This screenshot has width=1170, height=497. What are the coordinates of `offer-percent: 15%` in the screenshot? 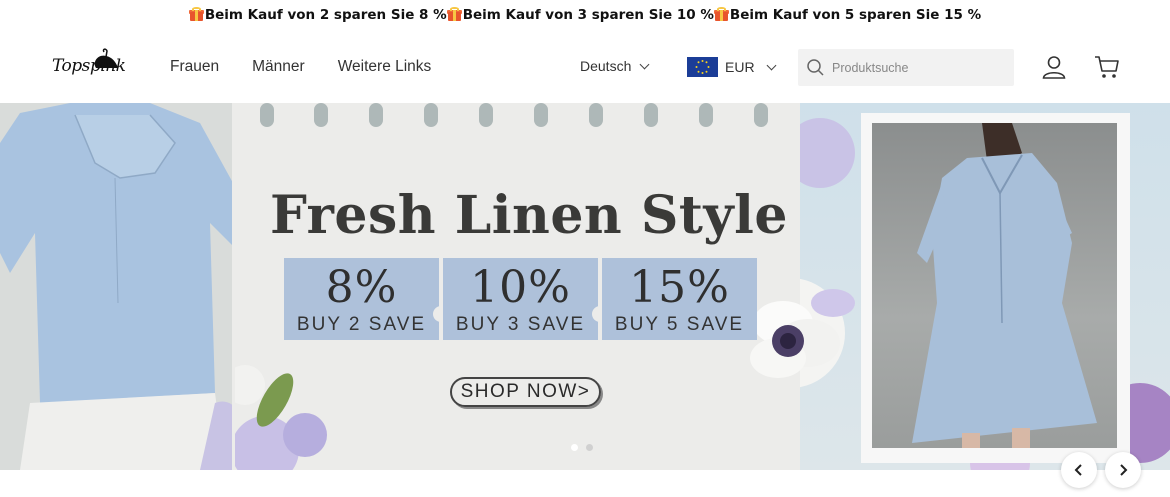 It's located at (679, 287).